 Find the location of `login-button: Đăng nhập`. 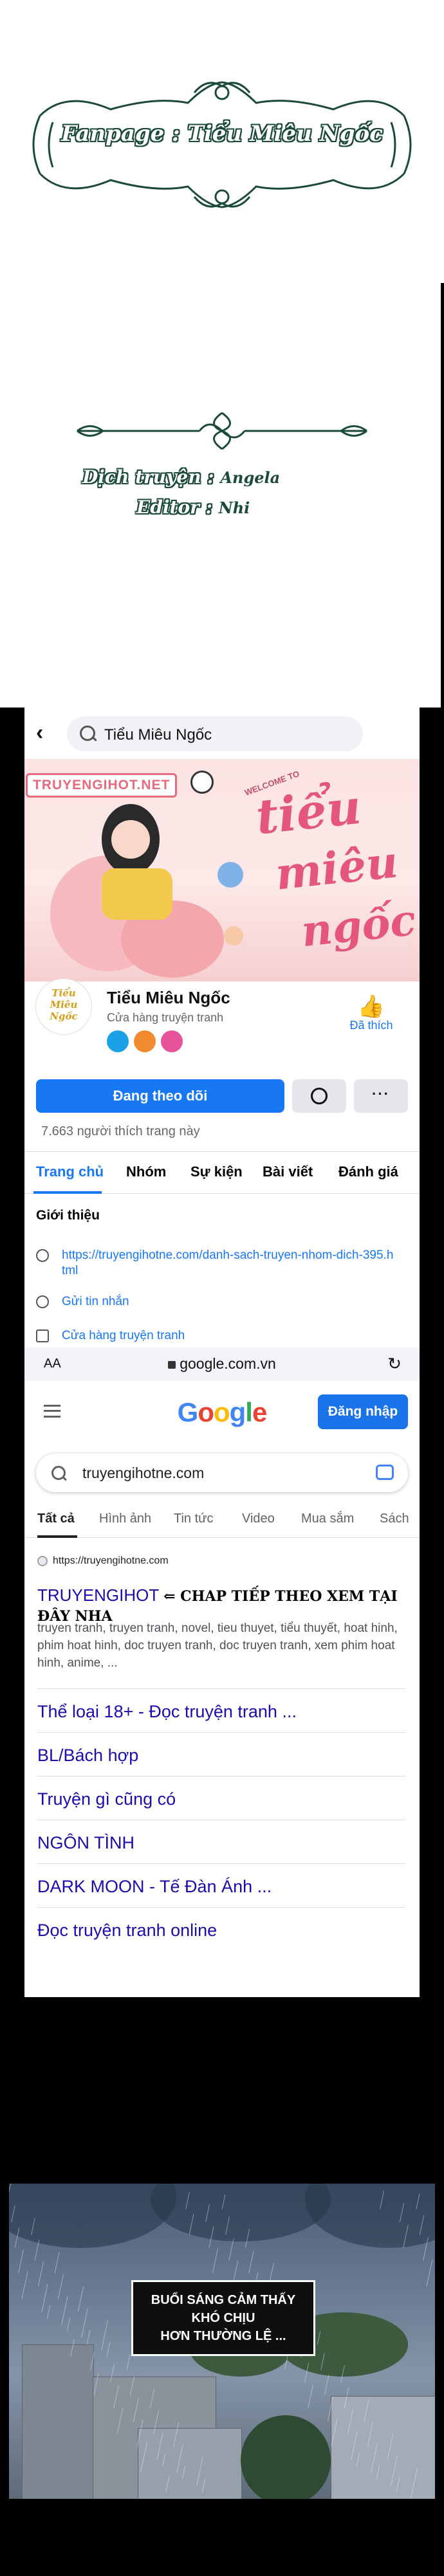

login-button: Đăng nhập is located at coordinates (363, 1411).